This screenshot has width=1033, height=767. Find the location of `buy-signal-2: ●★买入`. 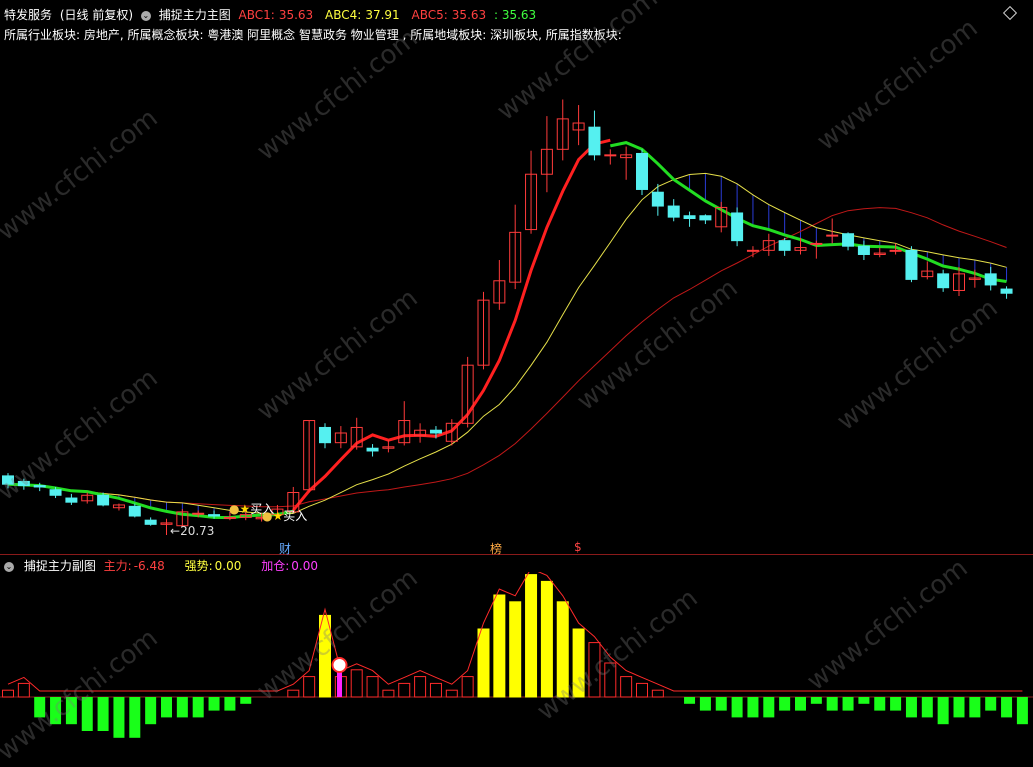

buy-signal-2: ●★买入 is located at coordinates (284, 515).